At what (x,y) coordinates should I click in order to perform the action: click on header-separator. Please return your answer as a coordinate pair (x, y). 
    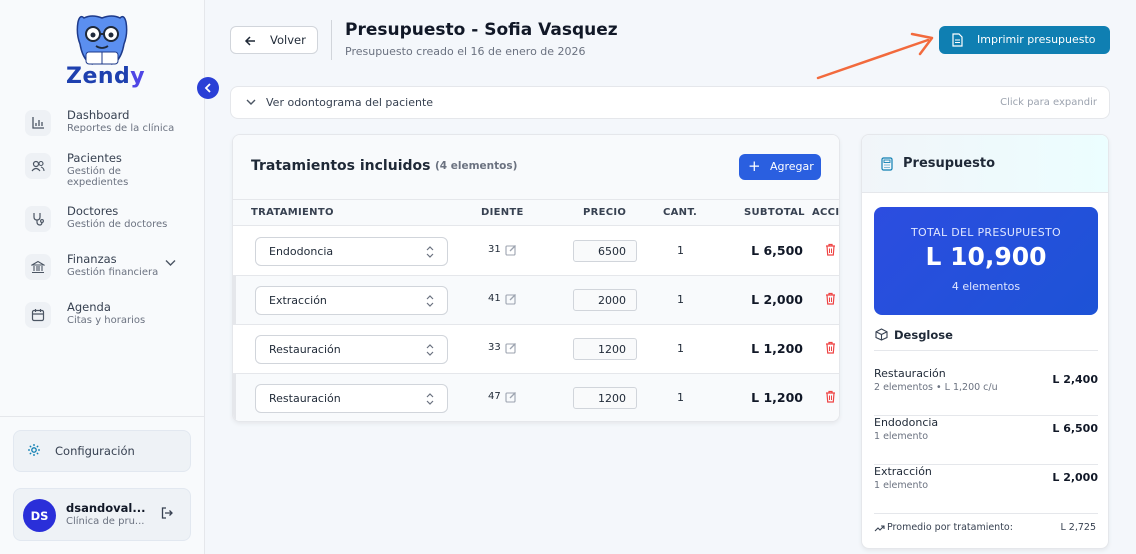
    Looking at the image, I should click on (331, 40).